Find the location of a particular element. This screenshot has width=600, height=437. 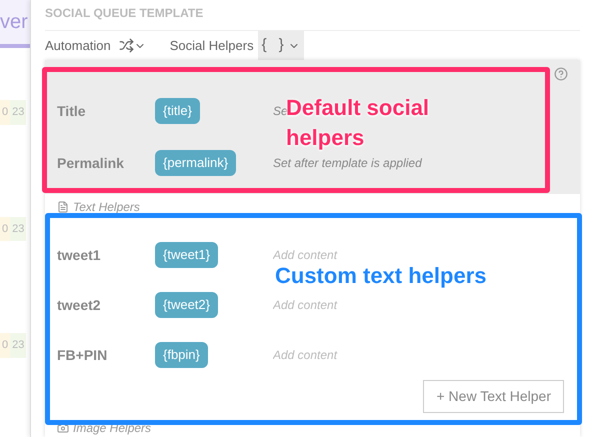

section-label: Text Helpers is located at coordinates (106, 207).